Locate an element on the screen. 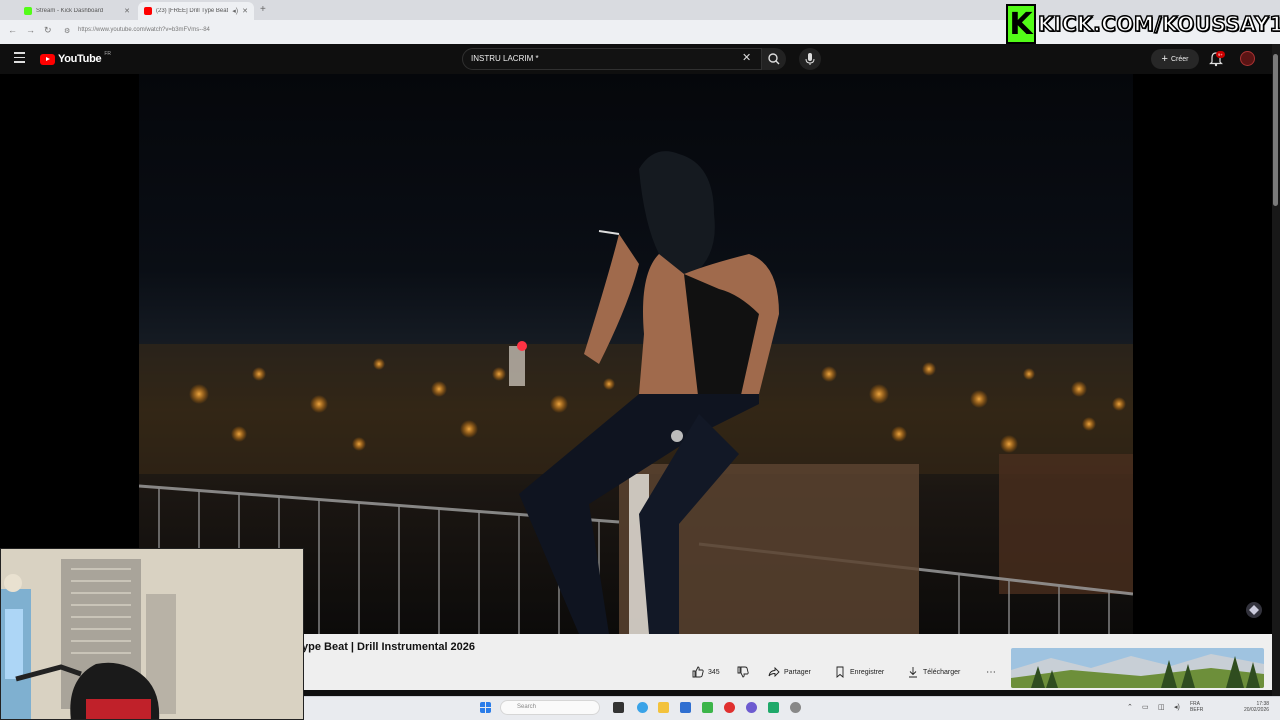 The width and height of the screenshot is (1280, 720). youtube-wordmark: YouTube is located at coordinates (80, 59).